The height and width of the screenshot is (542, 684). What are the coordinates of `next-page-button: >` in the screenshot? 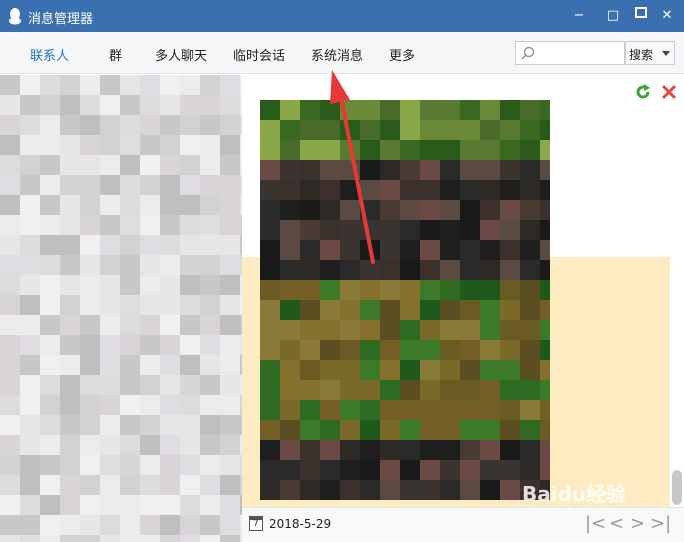 It's located at (637, 524).